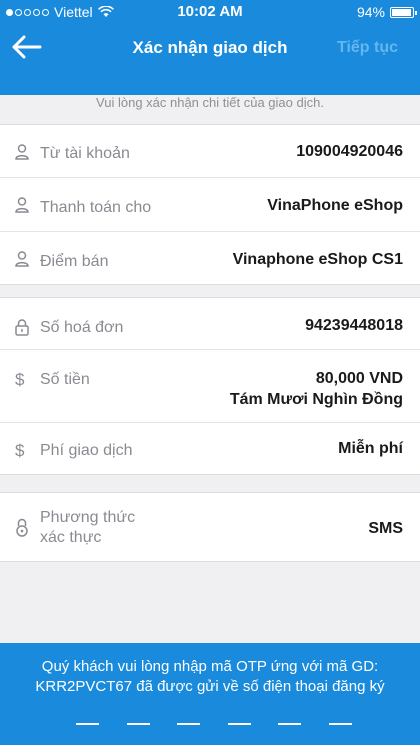 This screenshot has width=420, height=745. I want to click on fee-label: Phí giao dịch, so click(86, 450).